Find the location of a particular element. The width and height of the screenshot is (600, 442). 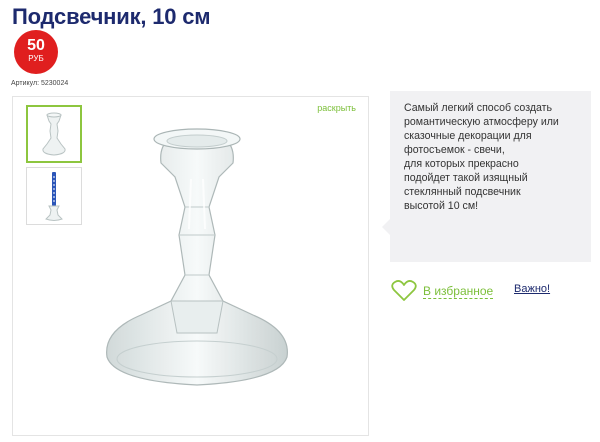

description-line: для которых прекрасно is located at coordinates (461, 164).